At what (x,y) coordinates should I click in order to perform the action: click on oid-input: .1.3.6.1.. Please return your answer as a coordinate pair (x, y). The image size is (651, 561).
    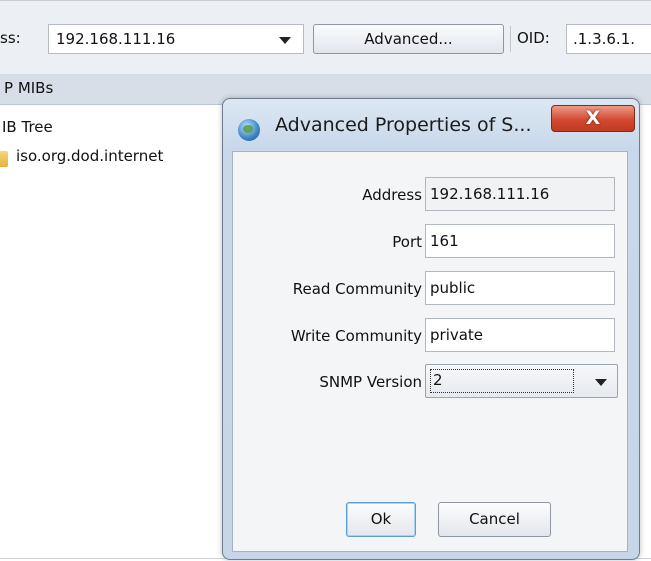
    Looking at the image, I should click on (608, 39).